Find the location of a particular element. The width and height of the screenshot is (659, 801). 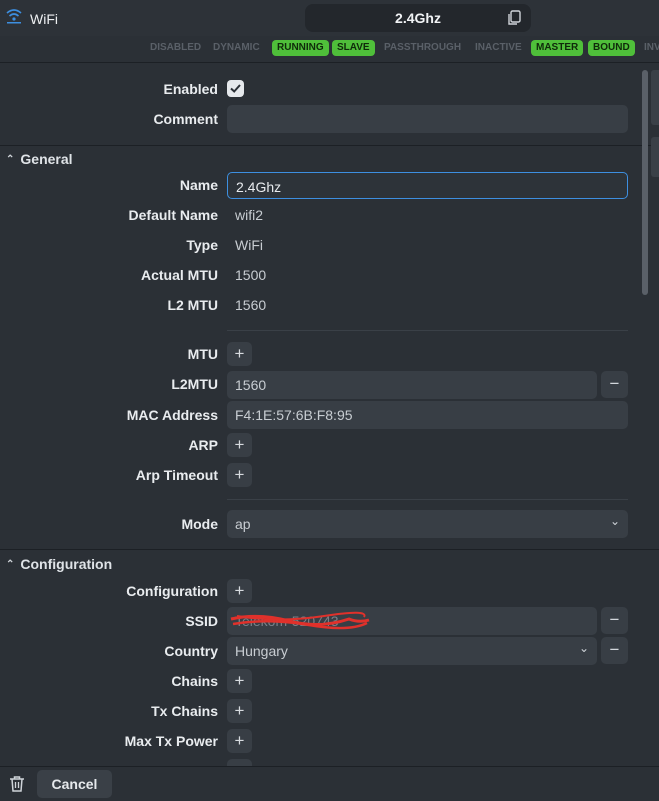

name-input: 2.4Ghz is located at coordinates (427, 185).